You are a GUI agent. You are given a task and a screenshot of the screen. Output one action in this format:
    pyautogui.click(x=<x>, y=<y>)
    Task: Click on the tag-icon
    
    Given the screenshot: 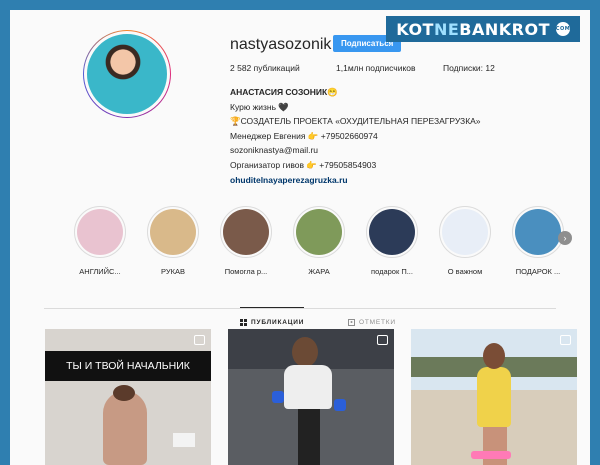 What is the action you would take?
    pyautogui.click(x=351, y=322)
    